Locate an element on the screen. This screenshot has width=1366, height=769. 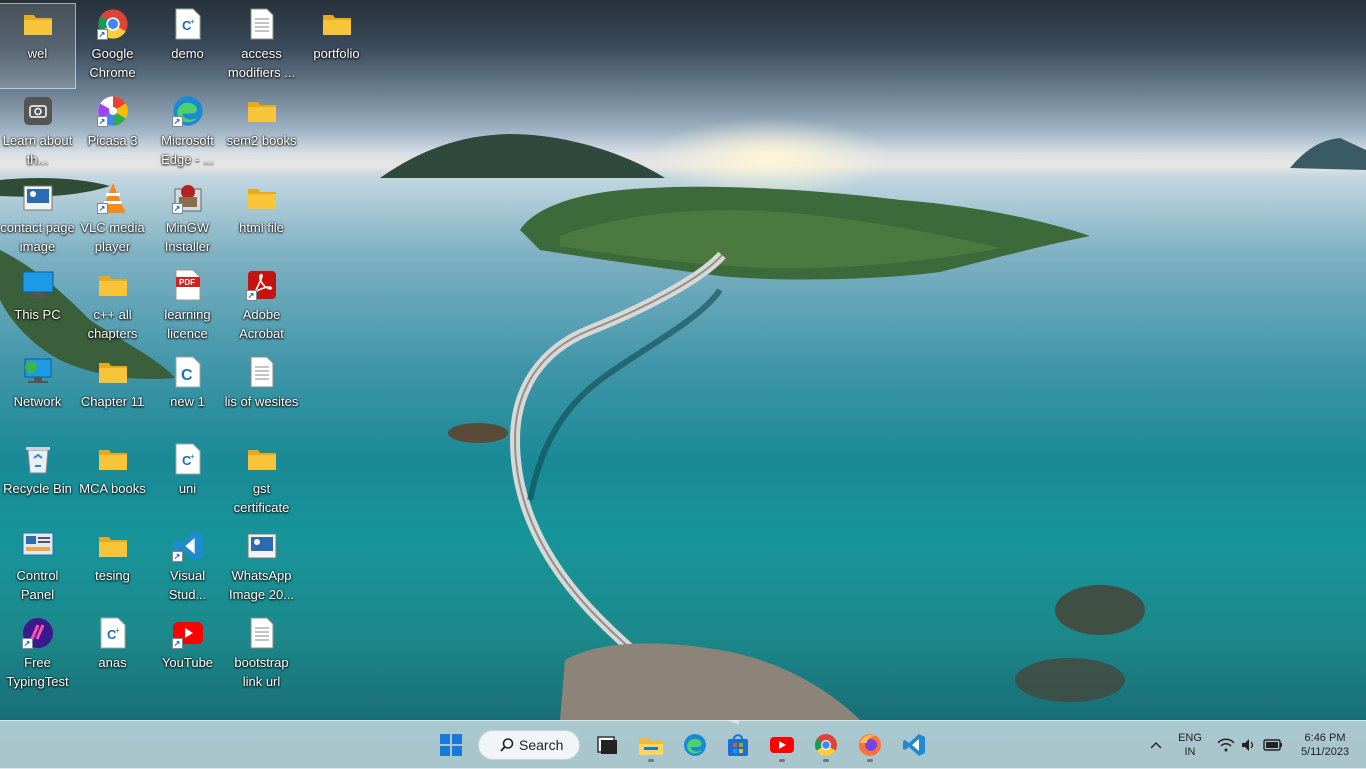
vscode-taskbar-button is located at coordinates (914, 745).